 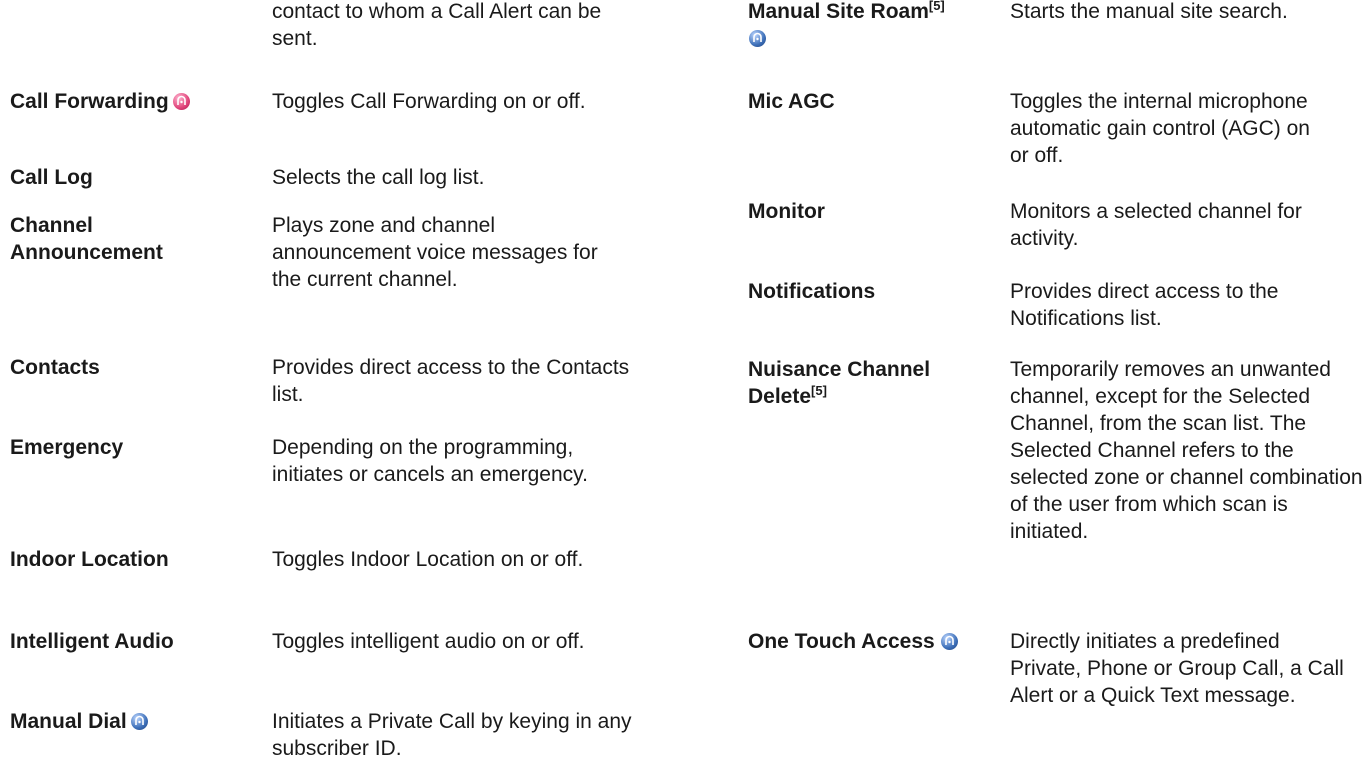 What do you see at coordinates (812, 291) in the screenshot?
I see `entry-term: Notifications` at bounding box center [812, 291].